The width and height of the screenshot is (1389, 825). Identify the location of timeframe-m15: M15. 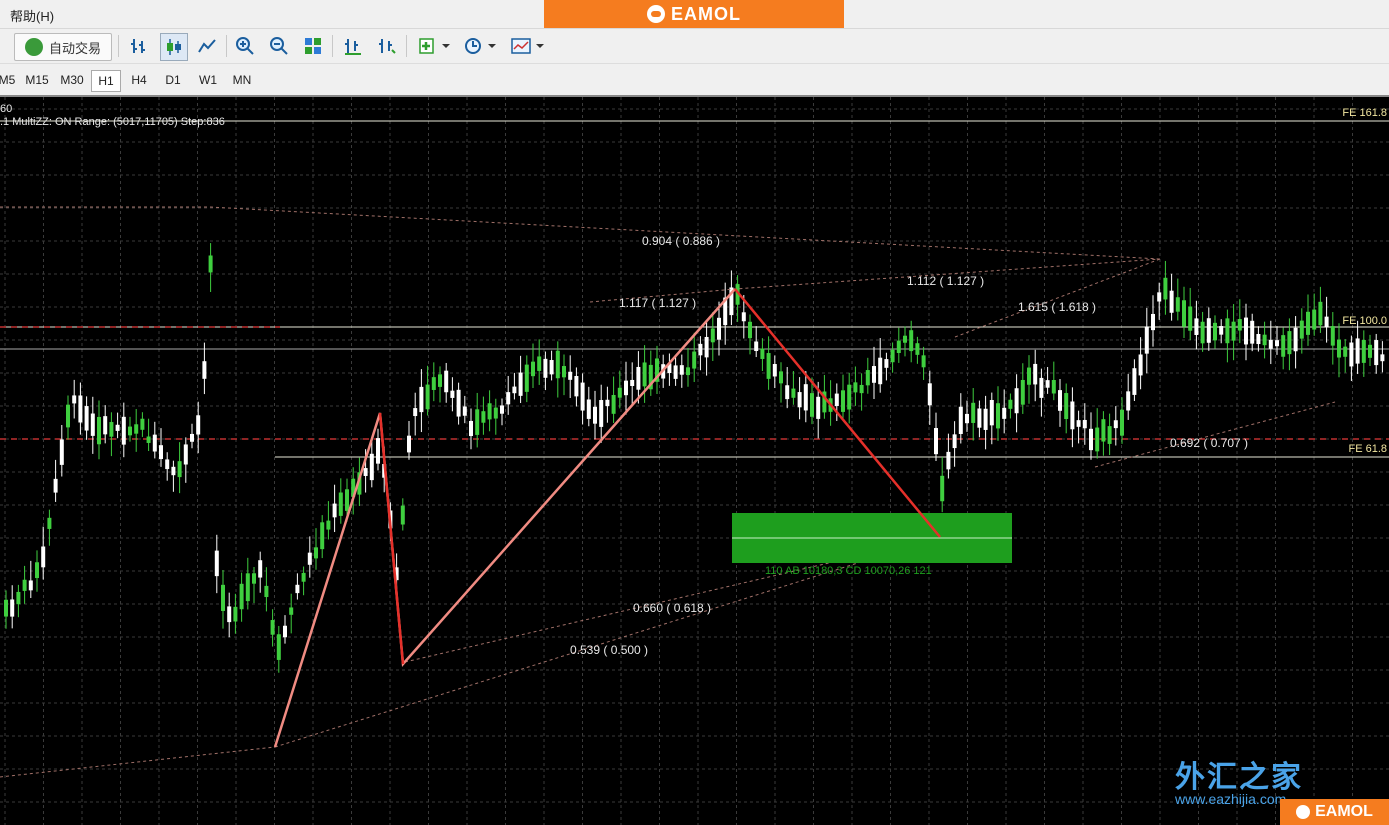
(37, 80).